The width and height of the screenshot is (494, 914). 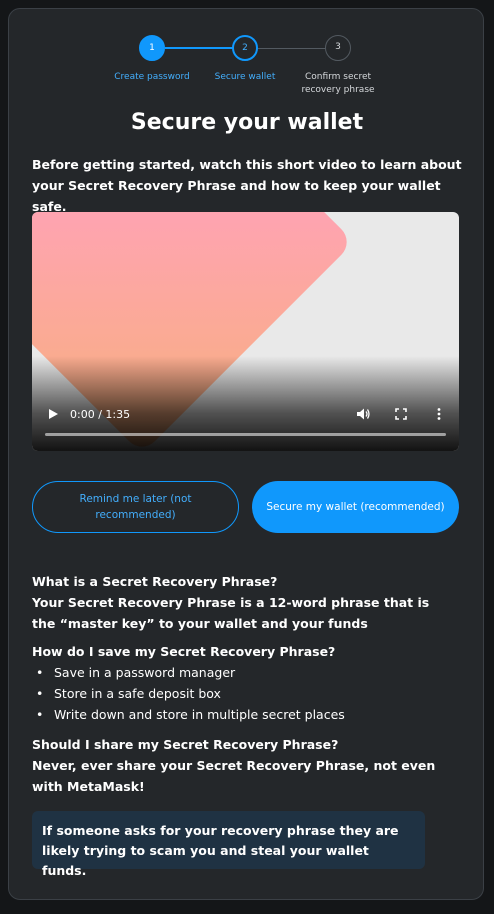 I want to click on step-3-label: Confirm secret recovery phrase, so click(x=338, y=84).